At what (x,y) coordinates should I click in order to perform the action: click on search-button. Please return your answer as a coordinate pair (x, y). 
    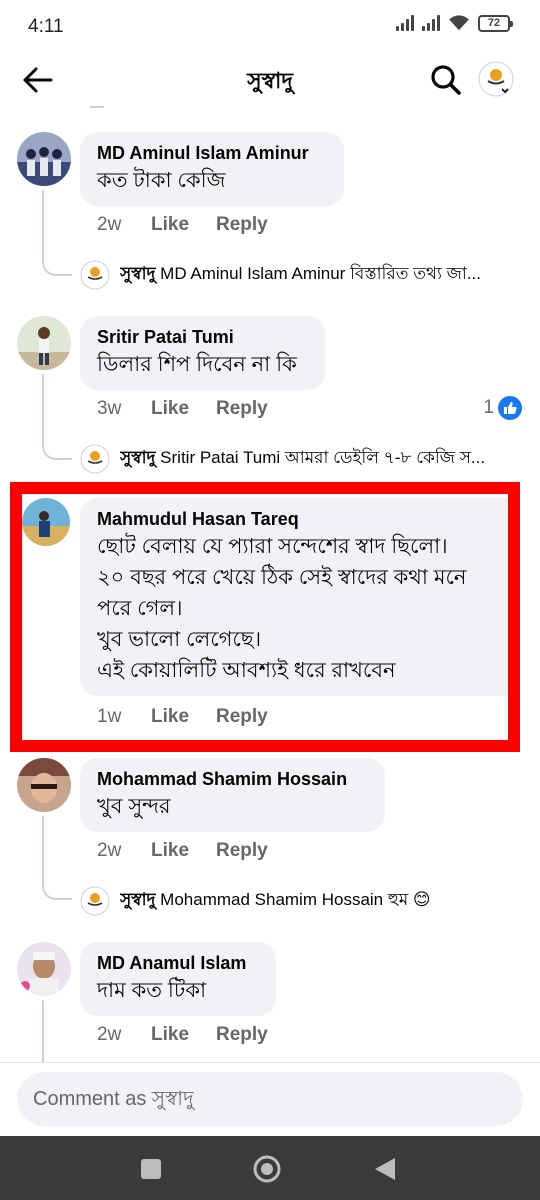
    Looking at the image, I should click on (446, 80).